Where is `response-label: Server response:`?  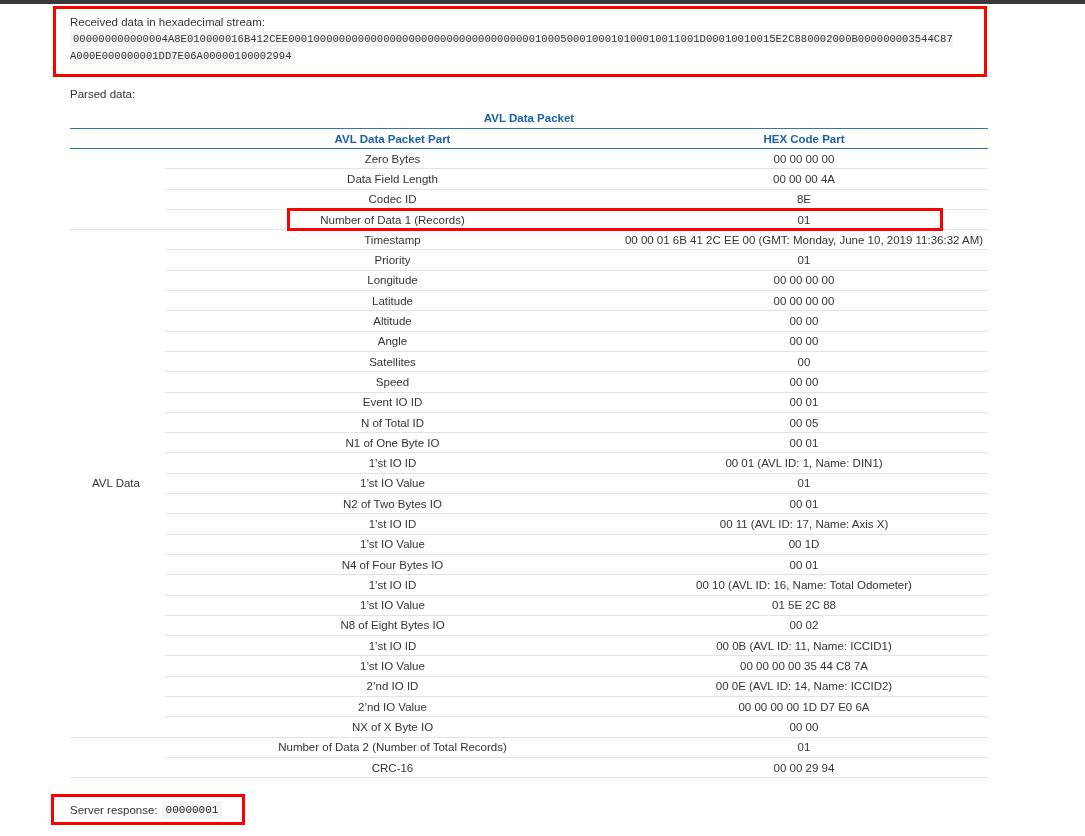
response-label: Server response: is located at coordinates (114, 809).